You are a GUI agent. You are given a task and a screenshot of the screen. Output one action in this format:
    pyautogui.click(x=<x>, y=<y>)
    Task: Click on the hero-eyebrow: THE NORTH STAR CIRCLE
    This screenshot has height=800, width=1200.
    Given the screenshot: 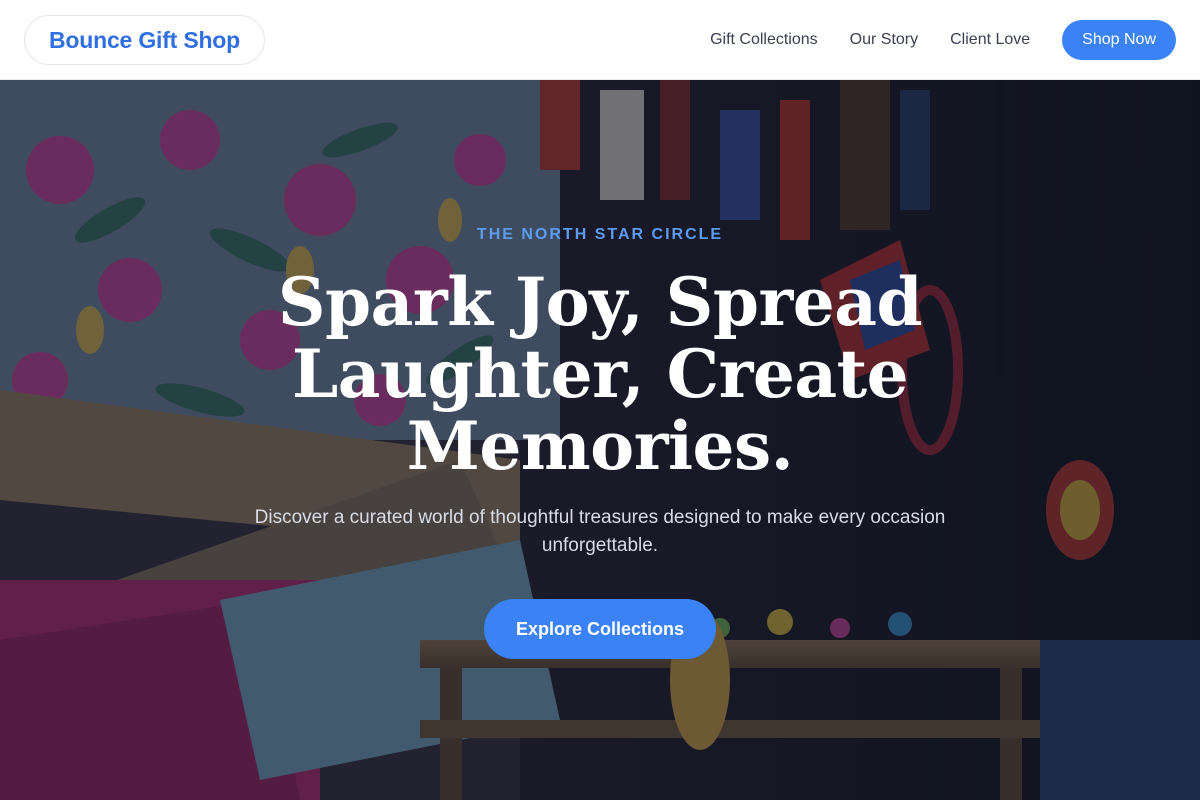 What is the action you would take?
    pyautogui.click(x=600, y=234)
    